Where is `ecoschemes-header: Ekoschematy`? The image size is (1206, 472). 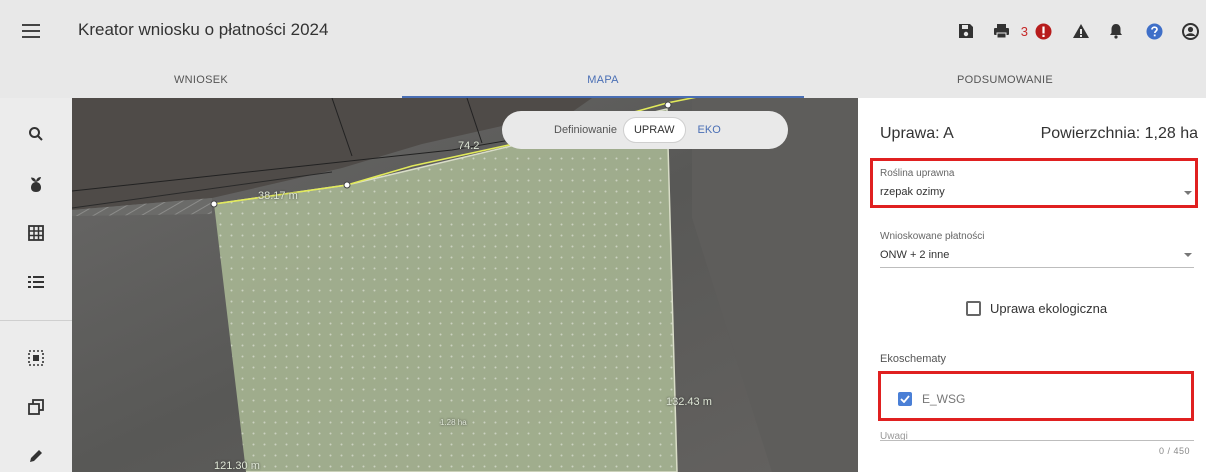
ecoschemes-header: Ekoschematy is located at coordinates (913, 359).